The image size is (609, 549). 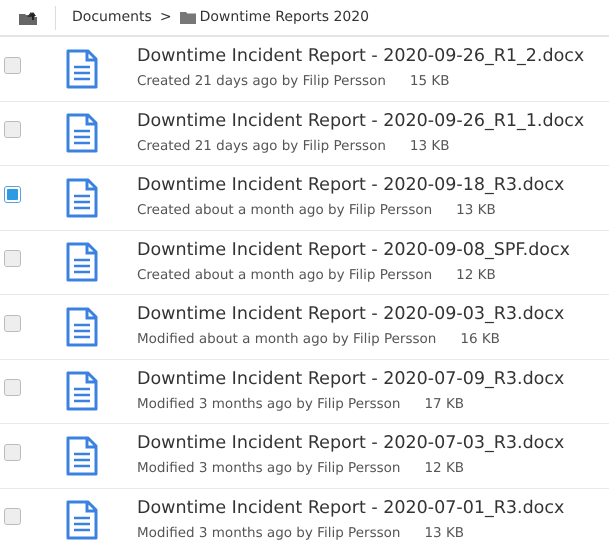 I want to click on file-details: Modified about a month ago by Filip Persson, so click(x=286, y=340).